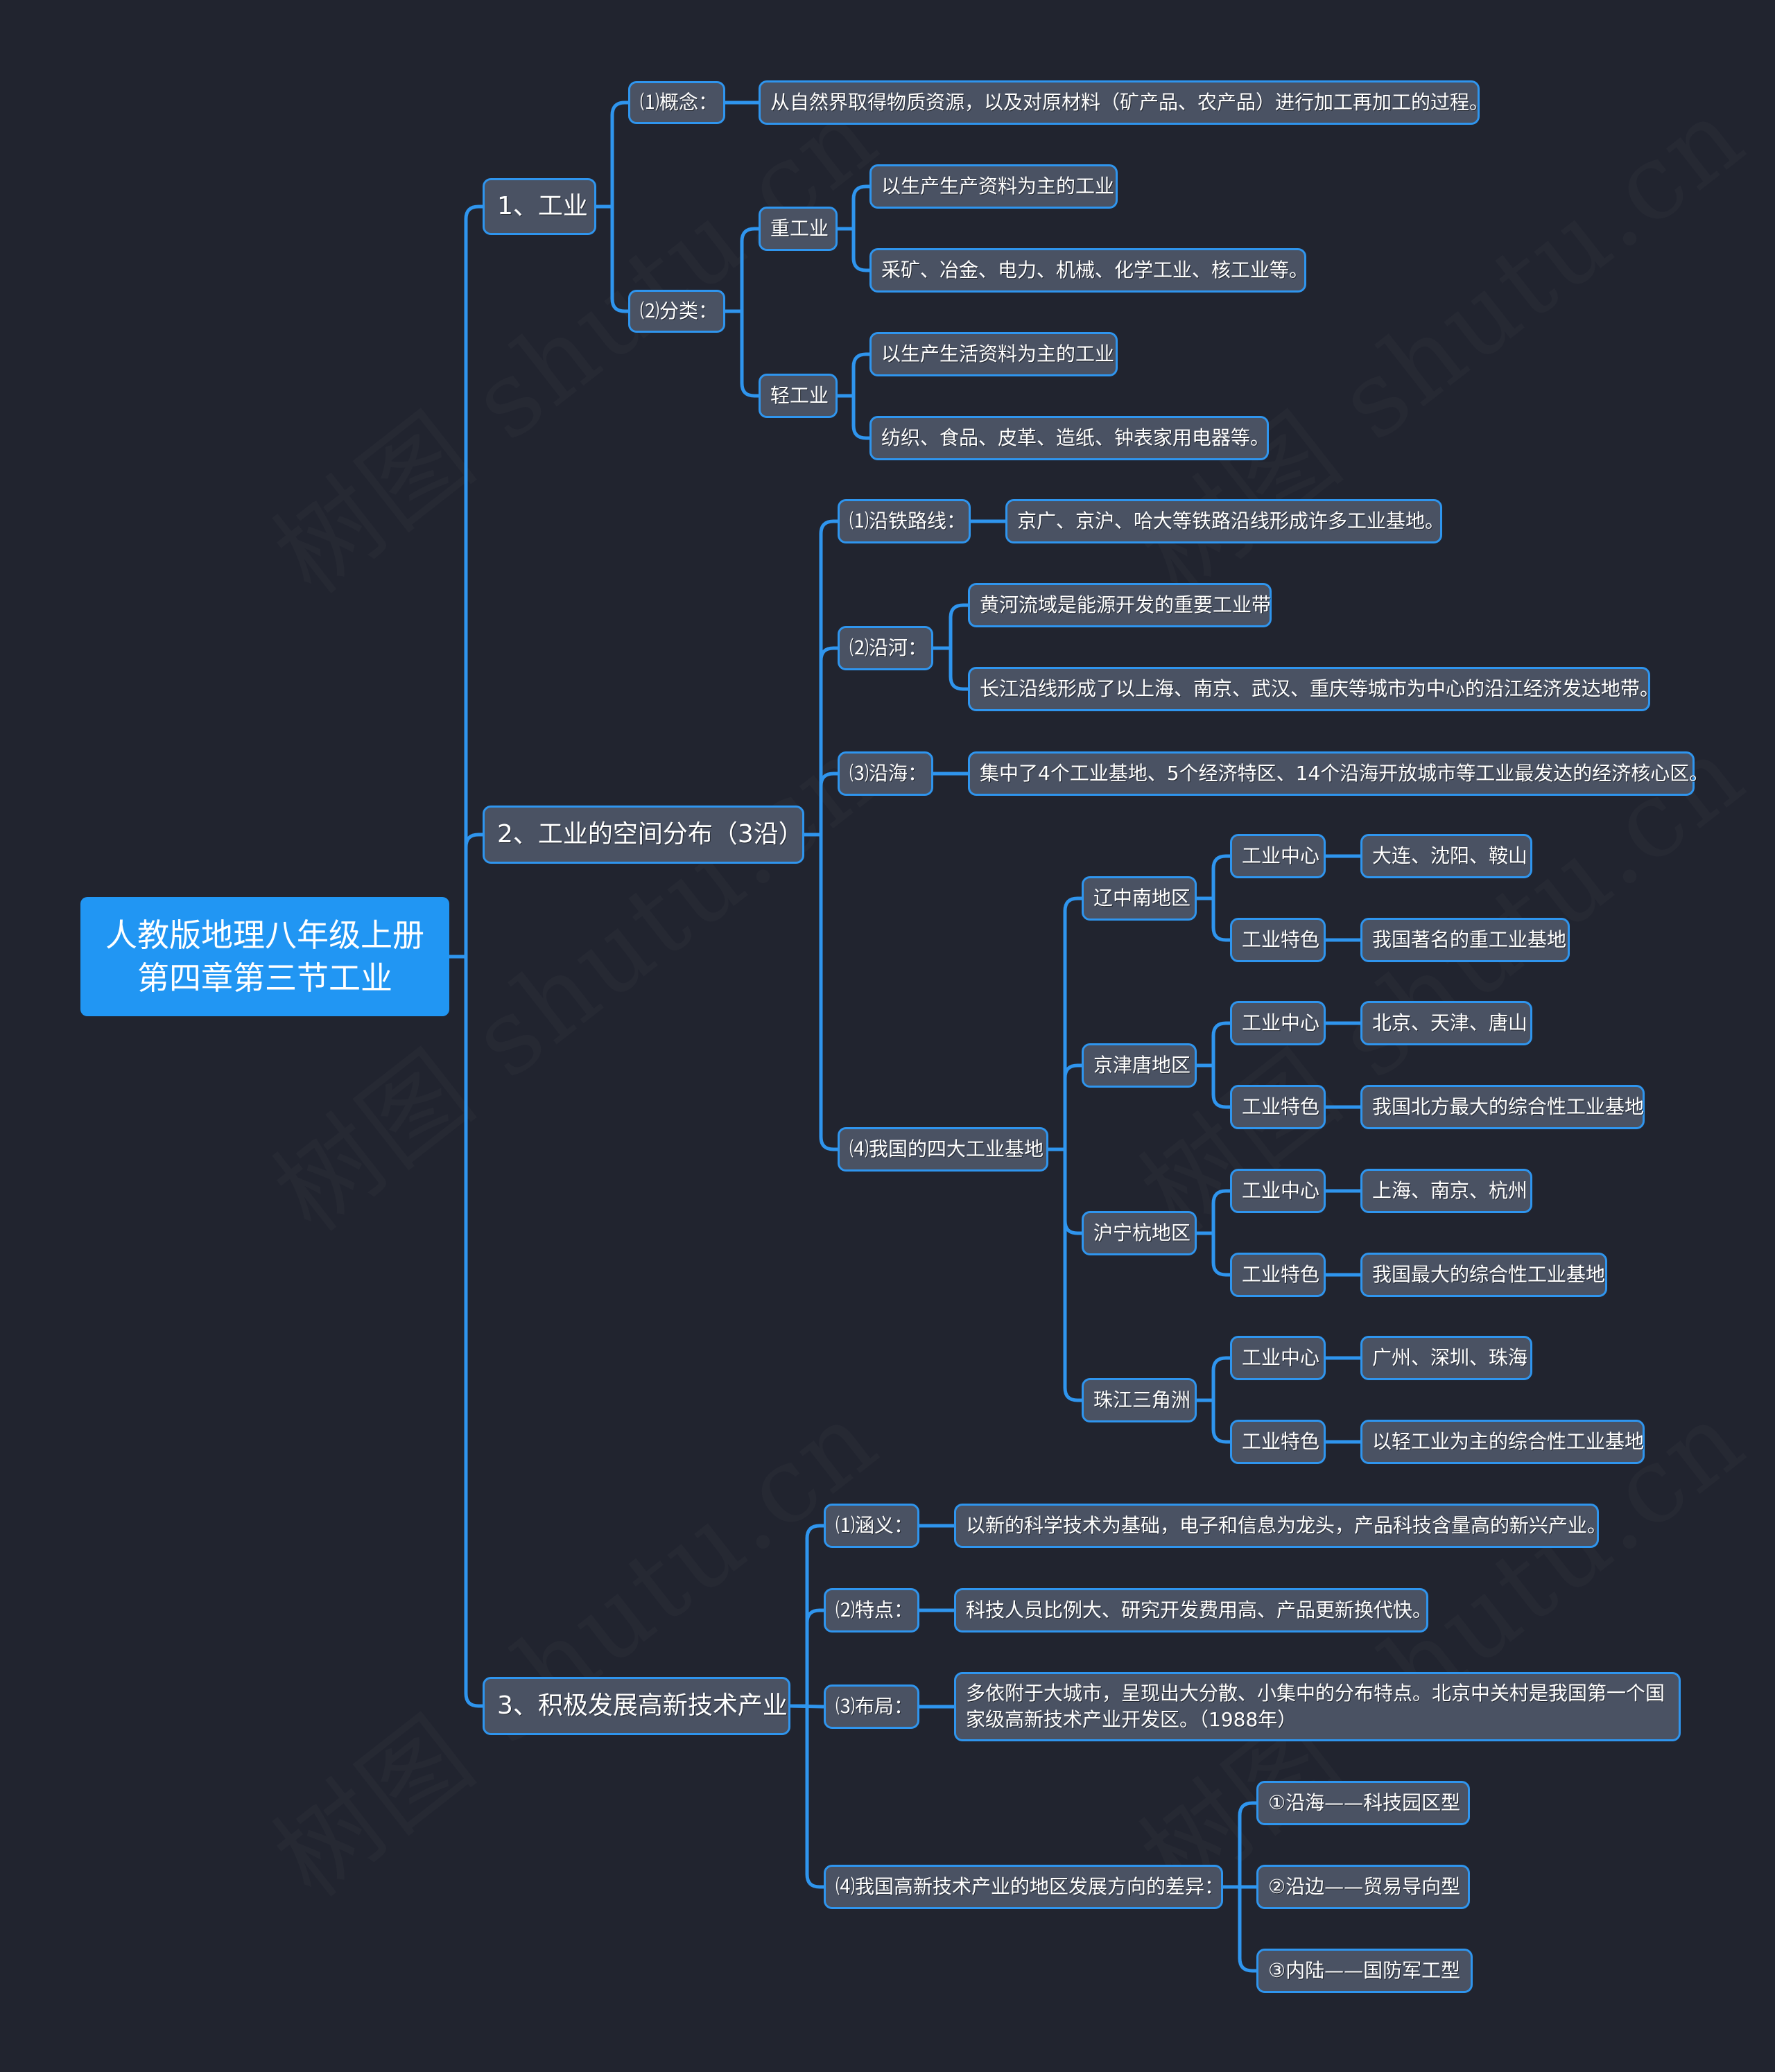  What do you see at coordinates (799, 396) in the screenshot?
I see `topic-light-industry: 轻工业` at bounding box center [799, 396].